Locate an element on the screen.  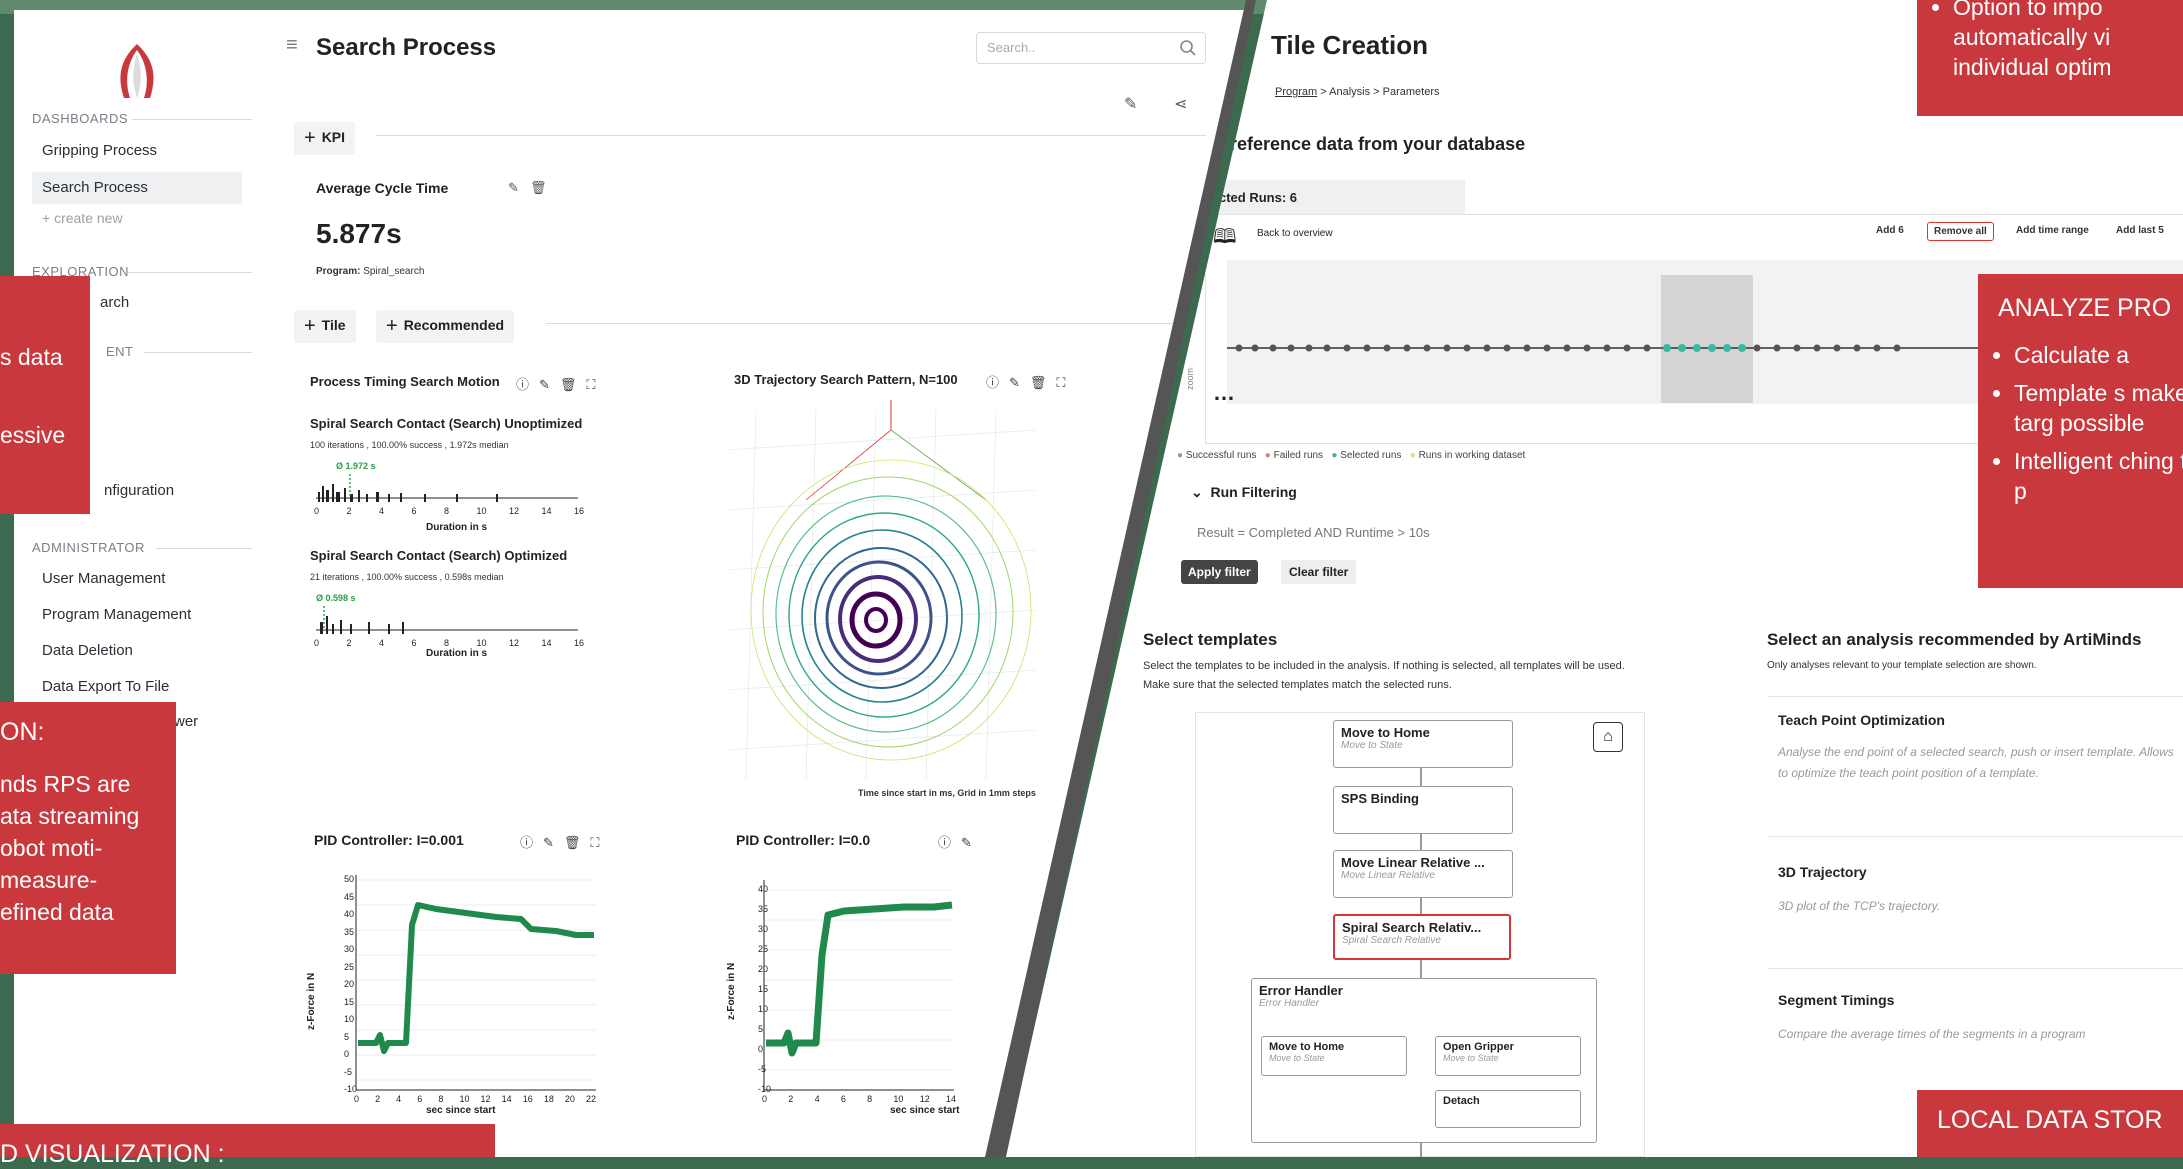
callout-bottom: D VISUALIZATION : is located at coordinates (247, 1146).